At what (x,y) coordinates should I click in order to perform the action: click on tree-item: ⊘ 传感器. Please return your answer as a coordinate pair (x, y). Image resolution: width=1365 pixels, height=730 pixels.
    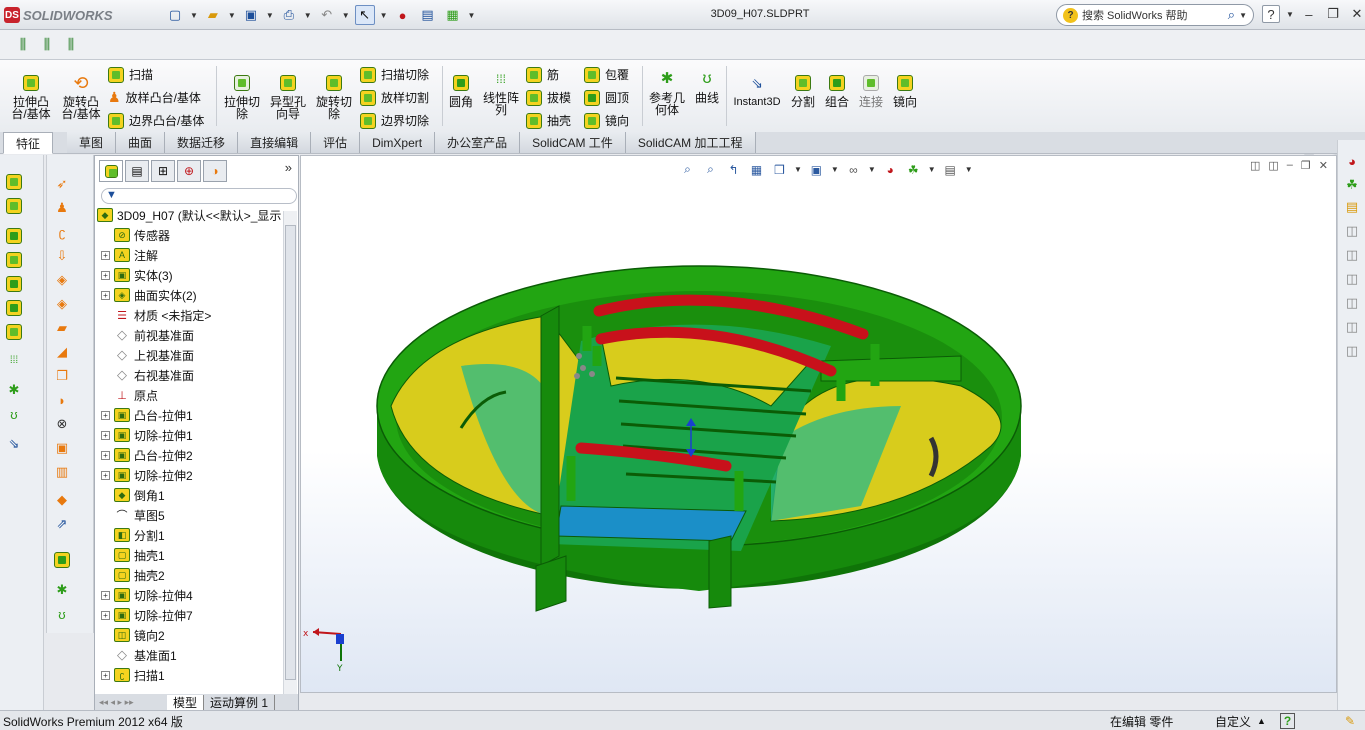
    Looking at the image, I should click on (135, 235).